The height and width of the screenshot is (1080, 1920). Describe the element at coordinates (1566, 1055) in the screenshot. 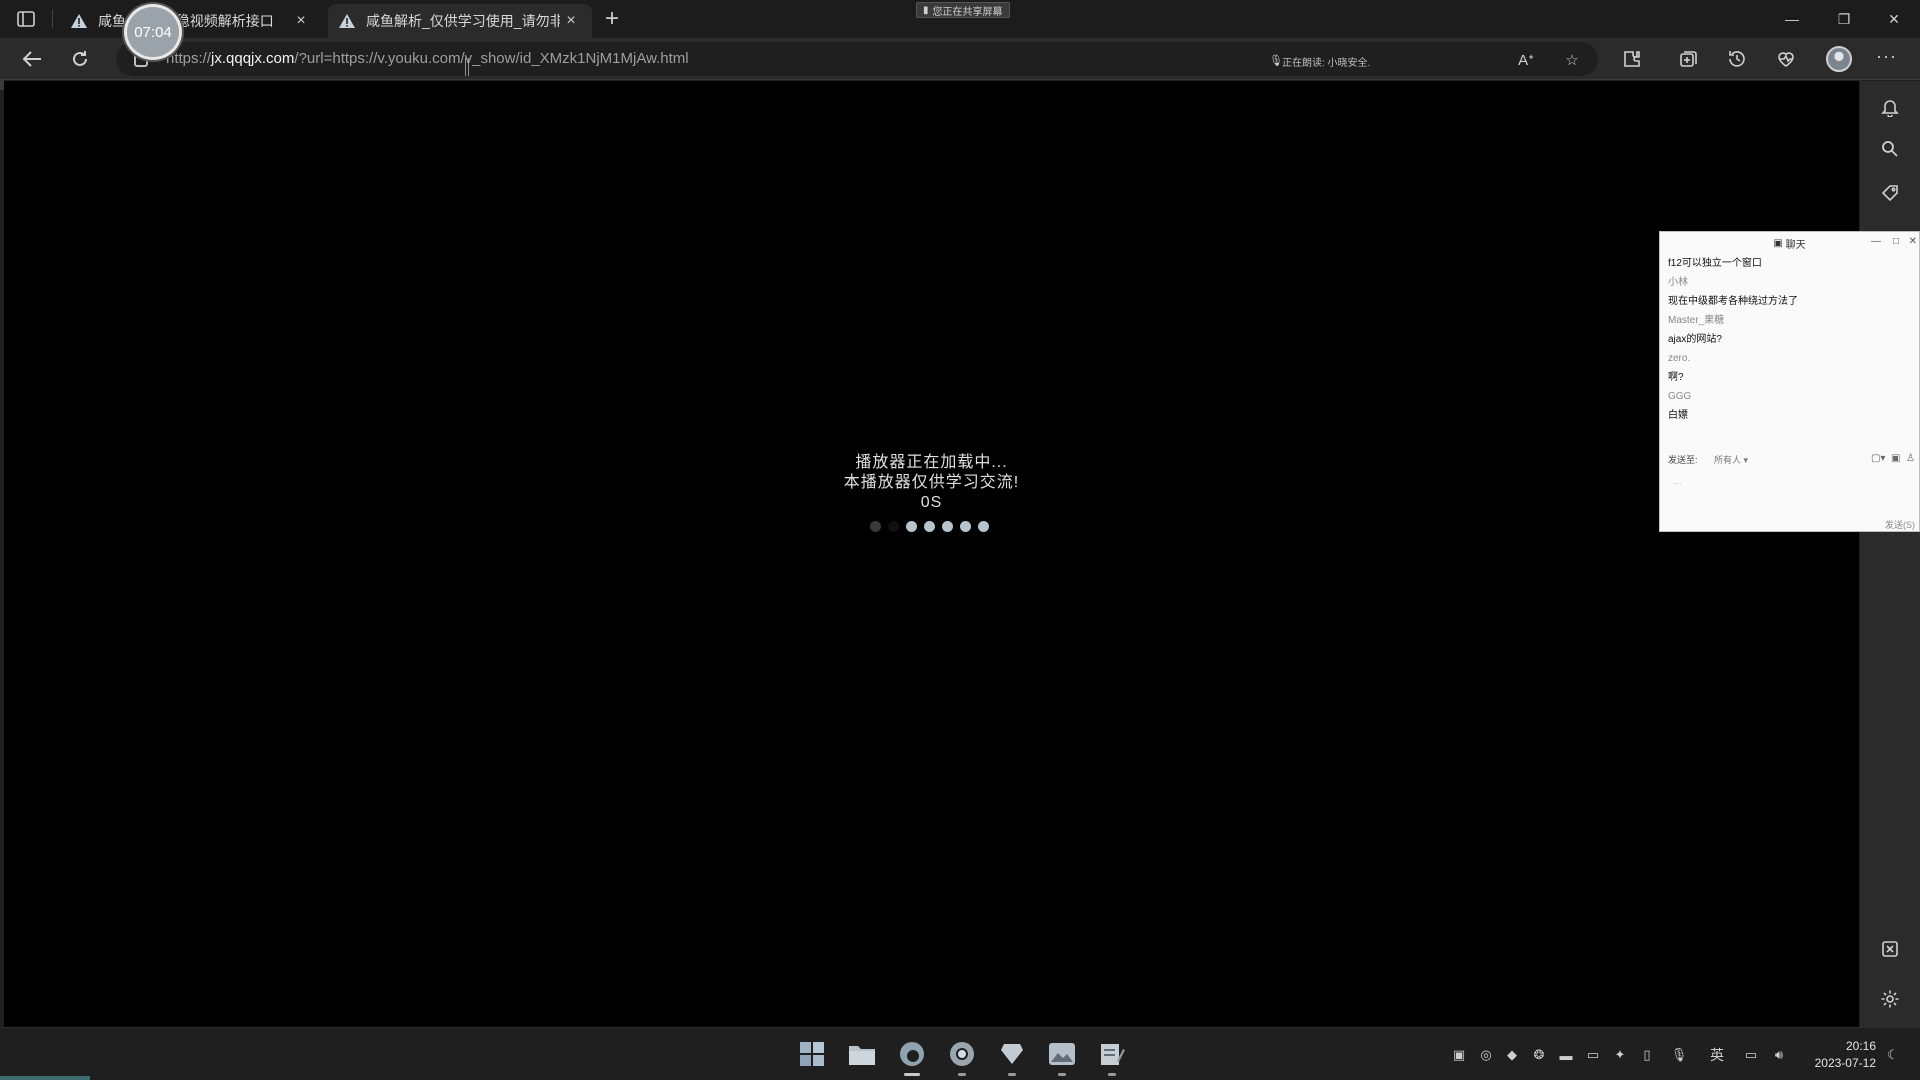

I see `tray-display-icon: ▬` at that location.